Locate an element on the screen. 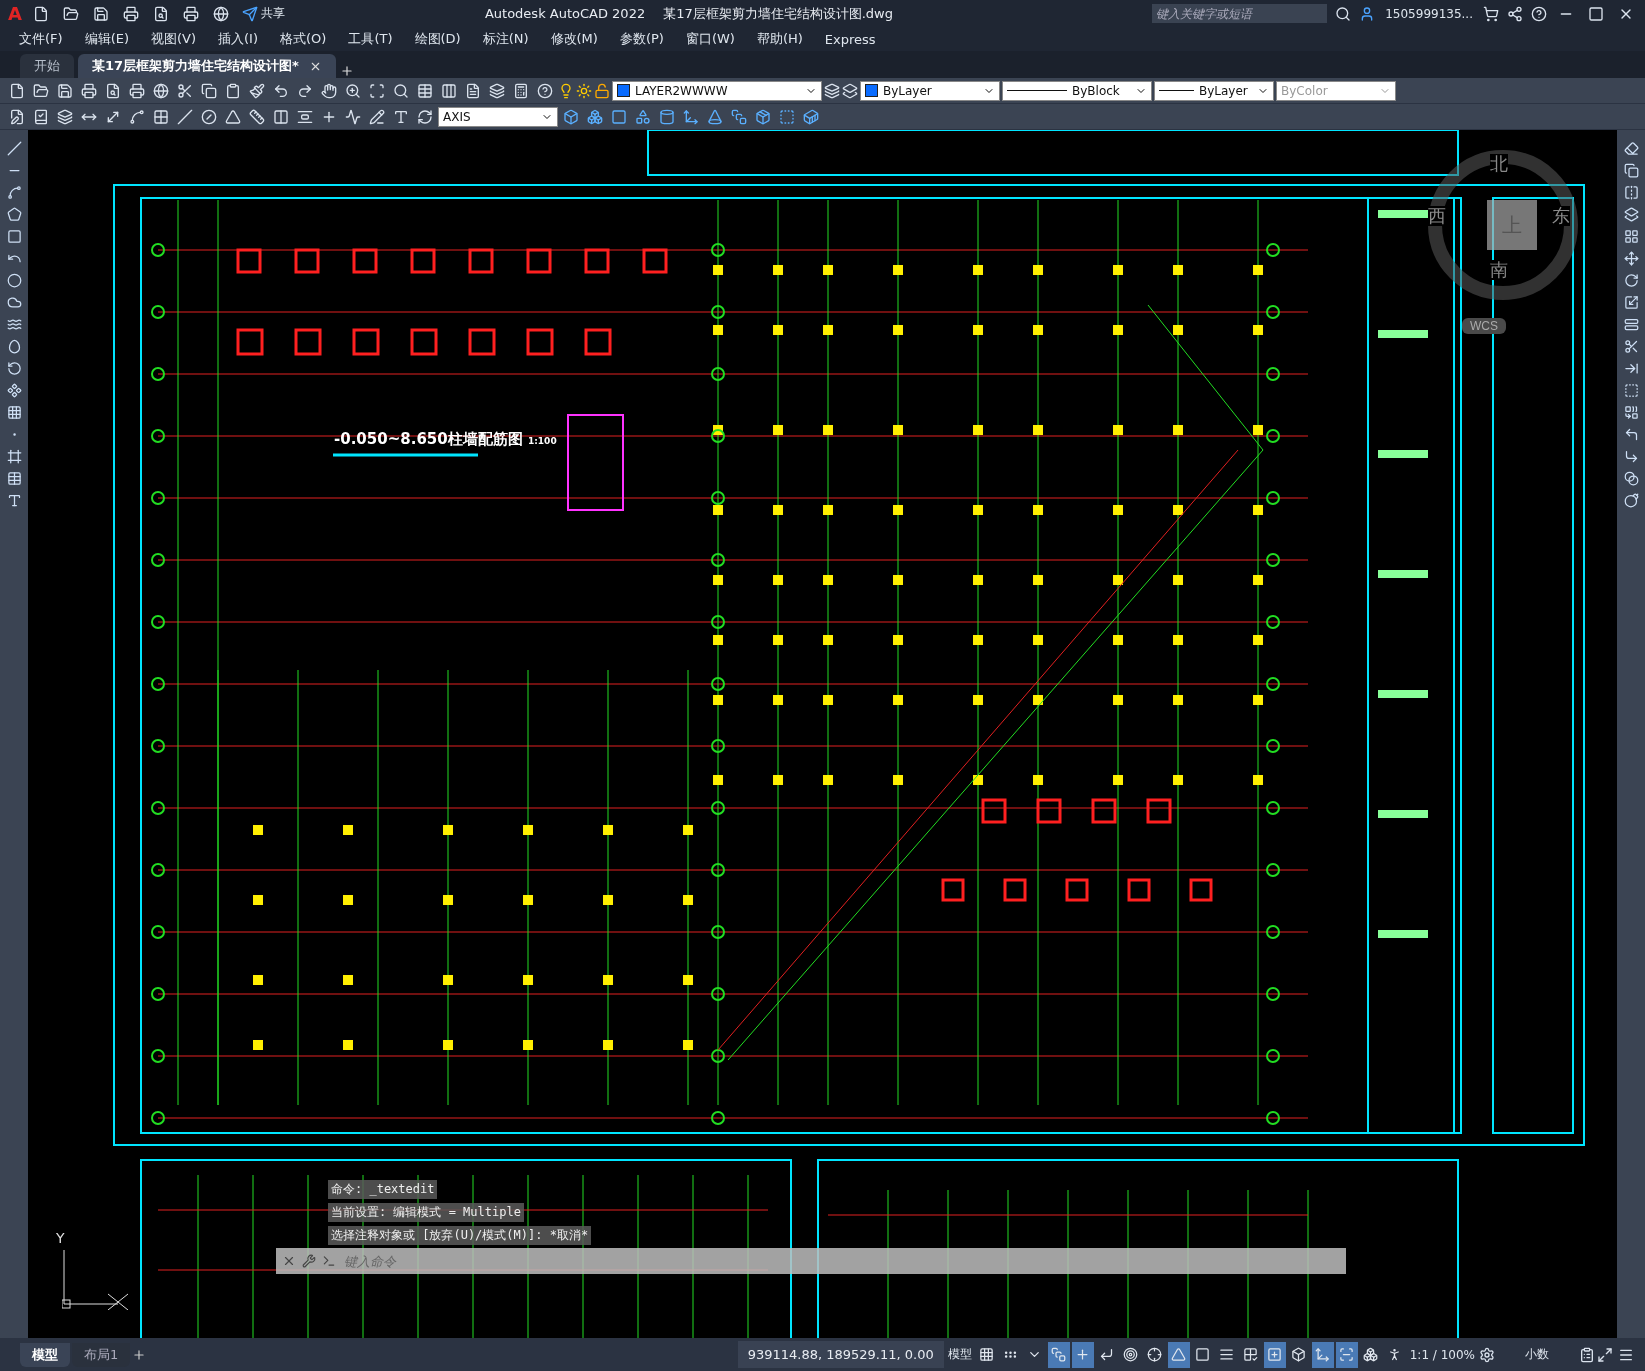 The height and width of the screenshot is (1371, 1645). lineweight-dropdown: ByLayer is located at coordinates (1214, 90).